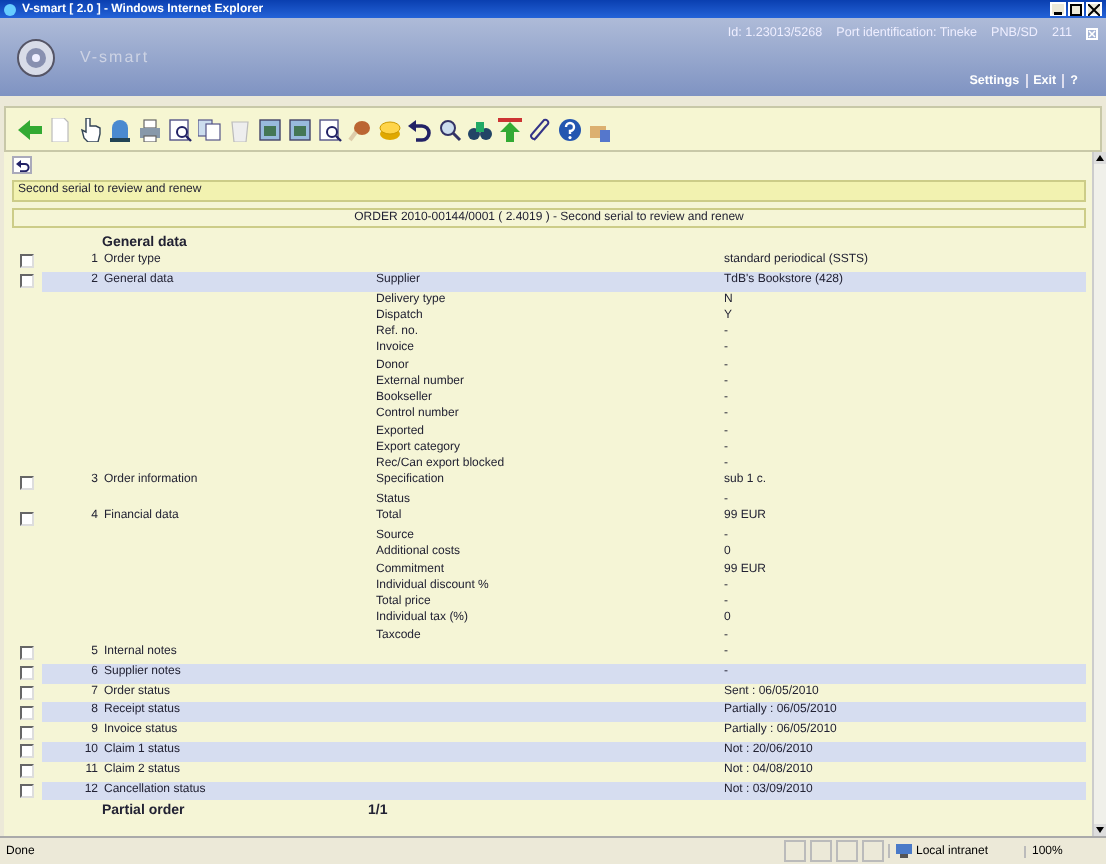 This screenshot has width=1106, height=864. Describe the element at coordinates (420, 129) in the screenshot. I see `undo-icon` at that location.